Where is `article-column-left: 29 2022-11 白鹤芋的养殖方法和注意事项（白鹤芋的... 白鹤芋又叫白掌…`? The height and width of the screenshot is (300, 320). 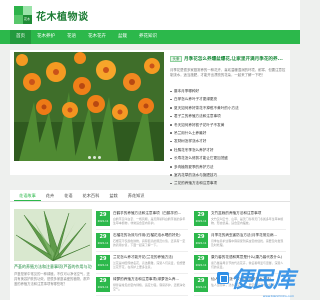 article-column-left: 29 2022-11 白鹤芋的养殖方法和注意事项（白鹤芋的... 白鹤芋又叫白掌… is located at coordinates (142, 252).